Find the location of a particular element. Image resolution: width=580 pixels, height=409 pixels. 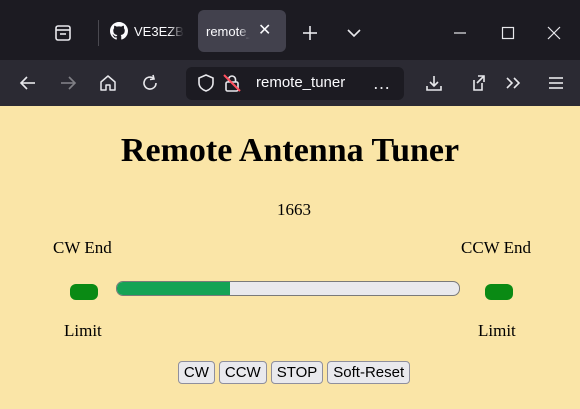

insecure-lock-icon is located at coordinates (232, 83).